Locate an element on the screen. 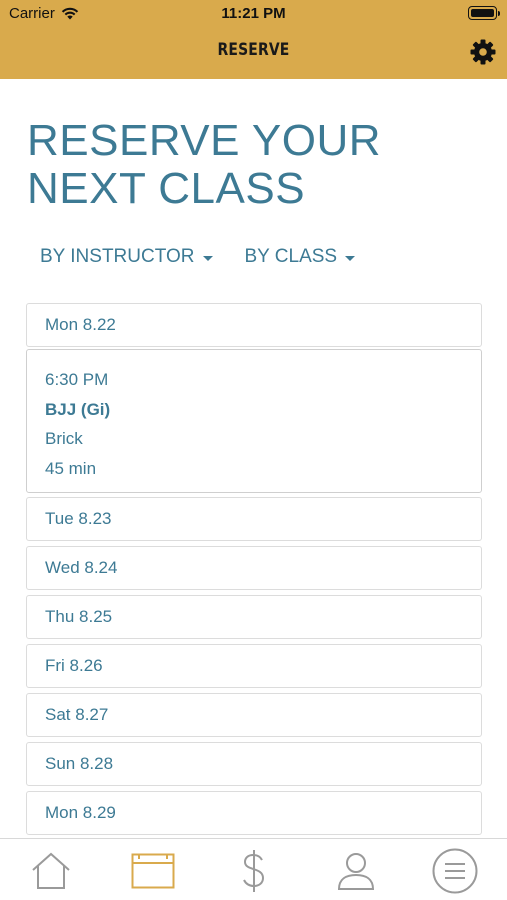  top-bar: Carrier 11:21 PM RESERVE is located at coordinates (253, 39).